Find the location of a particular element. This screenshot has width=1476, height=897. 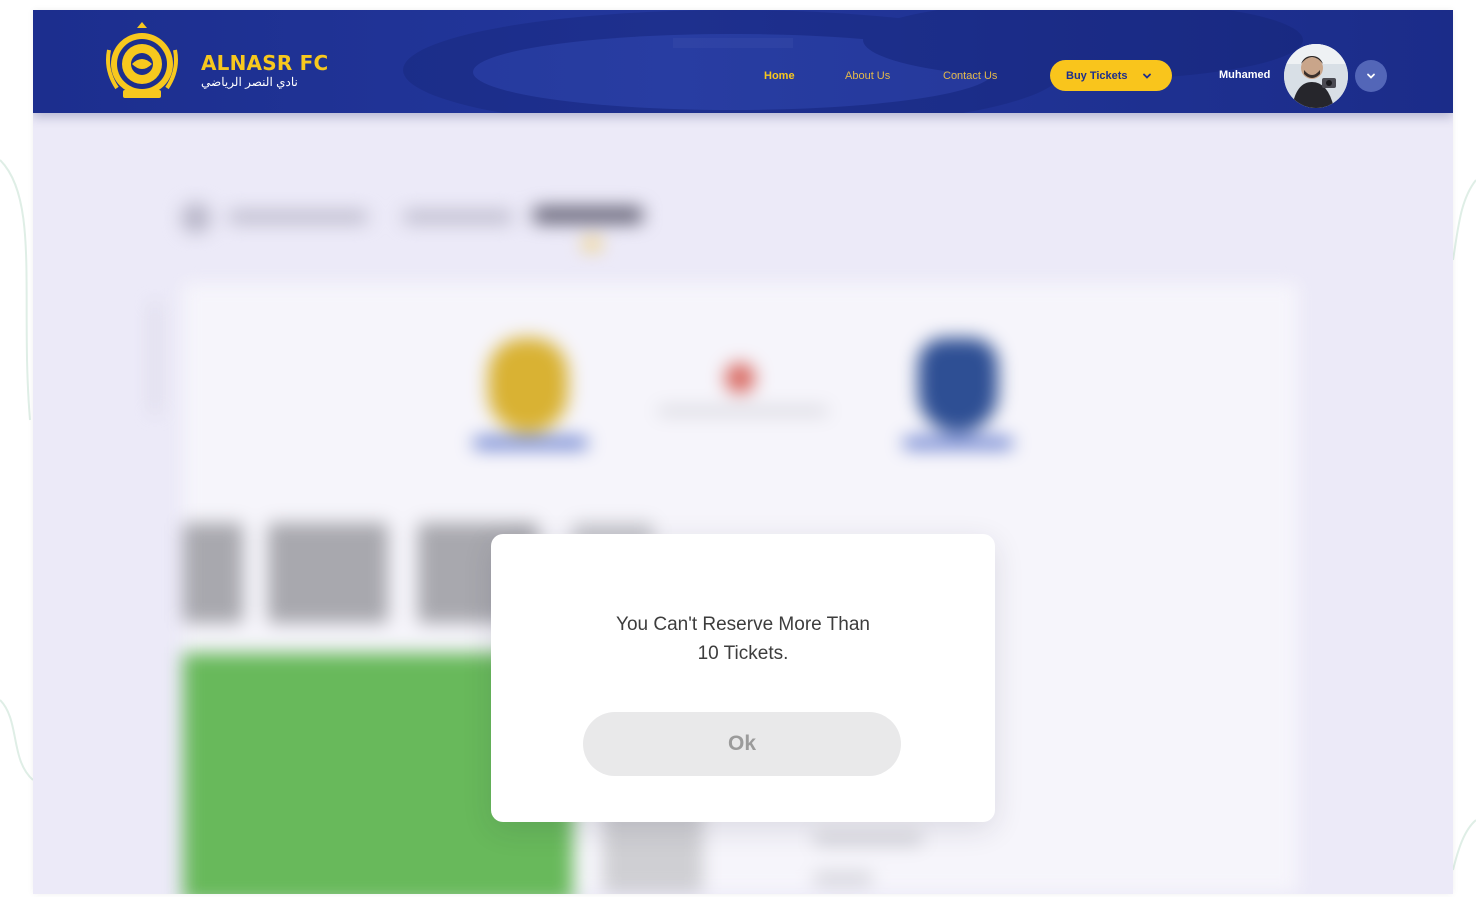

away-team-crest is located at coordinates (958, 385).